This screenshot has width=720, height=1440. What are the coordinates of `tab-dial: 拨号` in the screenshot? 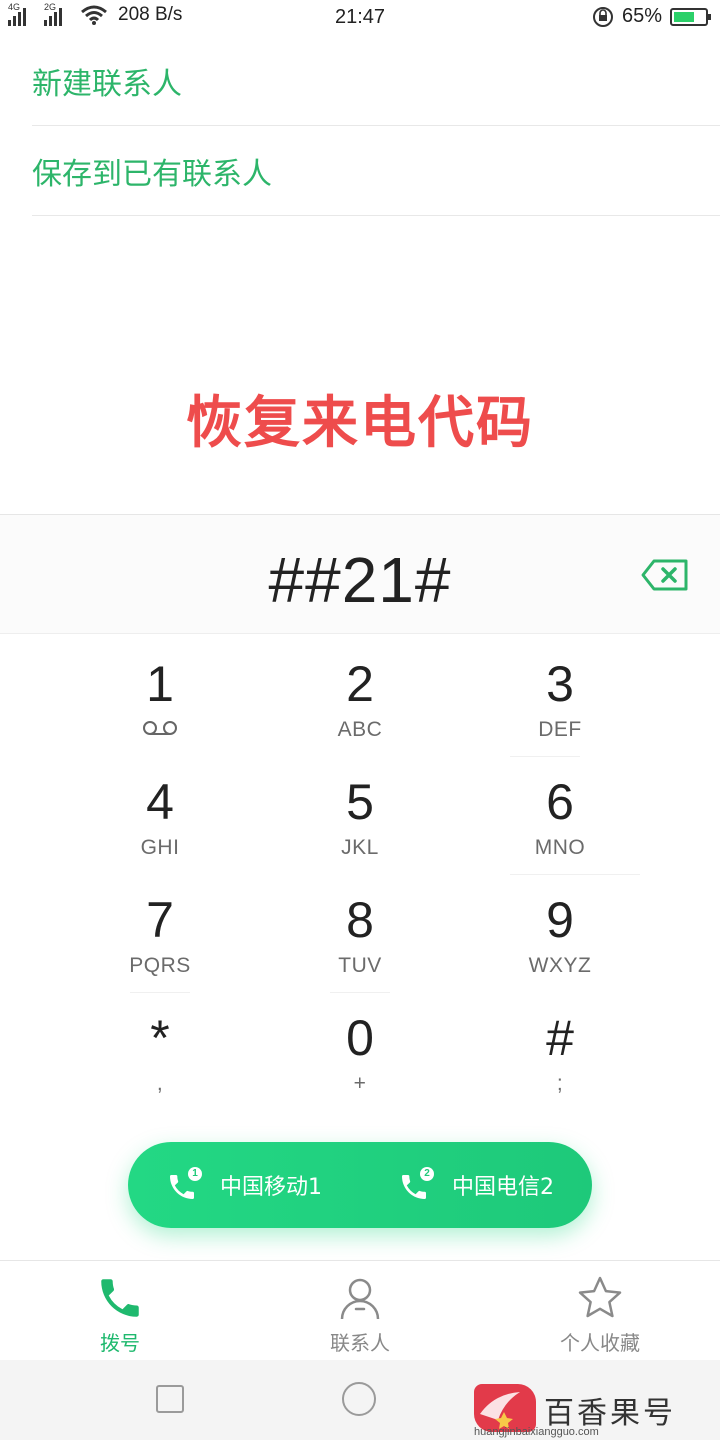 It's located at (120, 1310).